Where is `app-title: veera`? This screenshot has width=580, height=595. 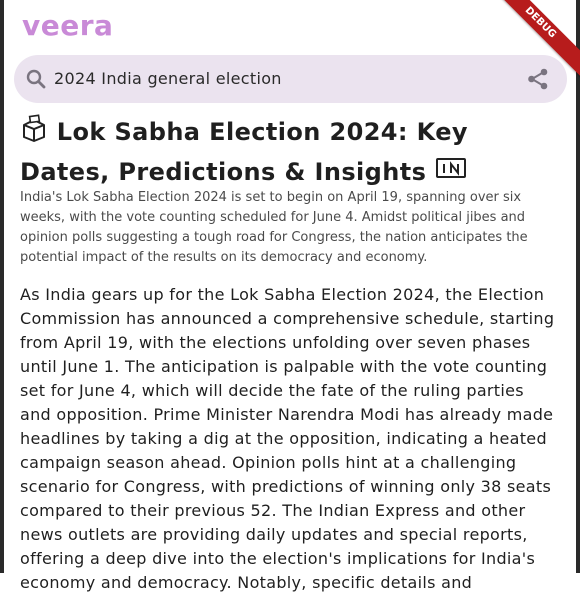
app-title: veera is located at coordinates (68, 25).